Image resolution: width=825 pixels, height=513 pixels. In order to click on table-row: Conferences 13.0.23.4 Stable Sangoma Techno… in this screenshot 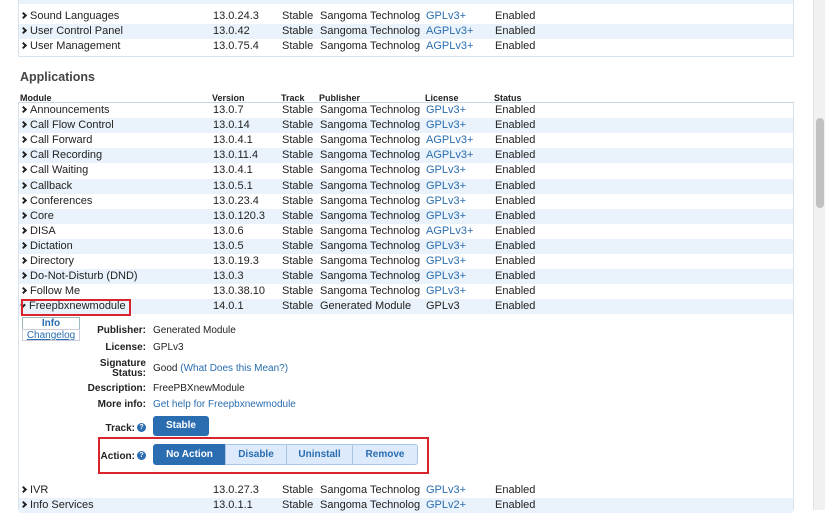, I will do `click(406, 201)`.